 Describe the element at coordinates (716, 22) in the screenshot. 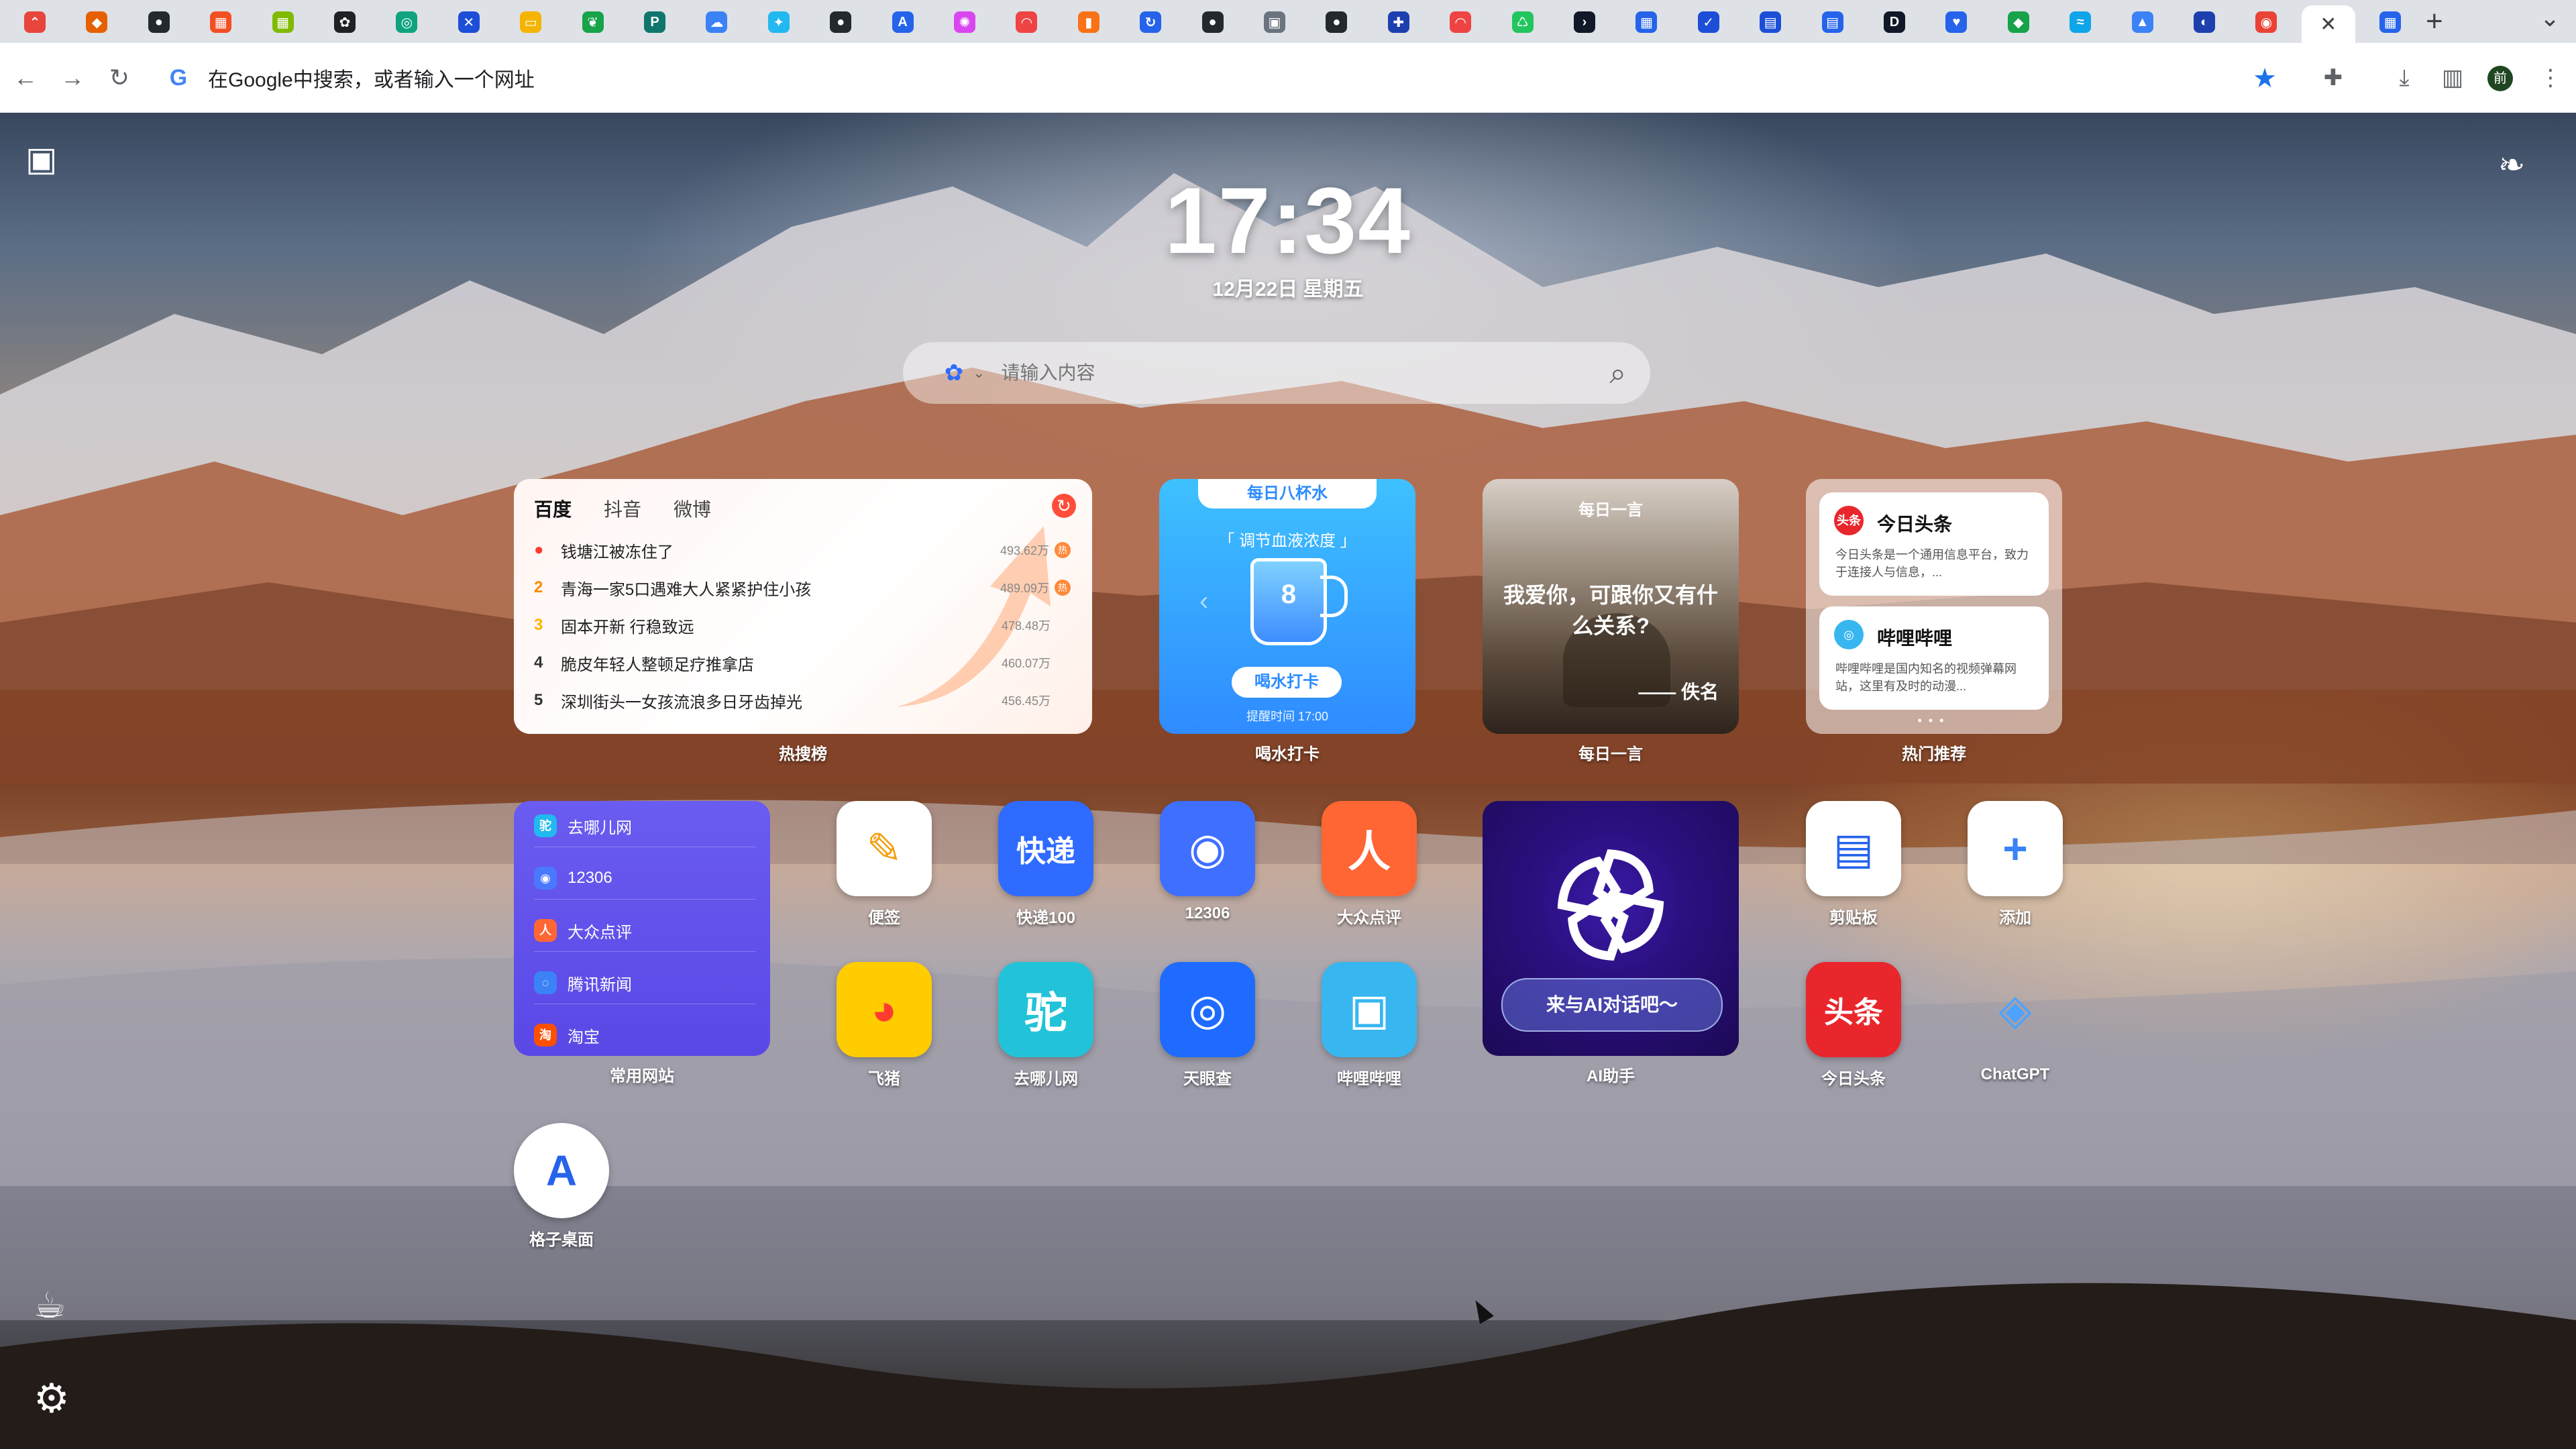

I see `browser-tab: ☁` at that location.